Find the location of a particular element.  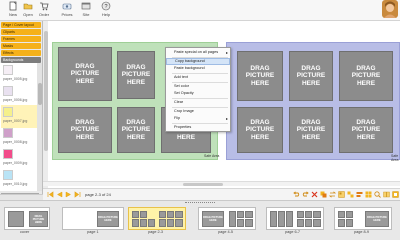

menu-item-crop-image: Crop Image is located at coordinates (198, 111).